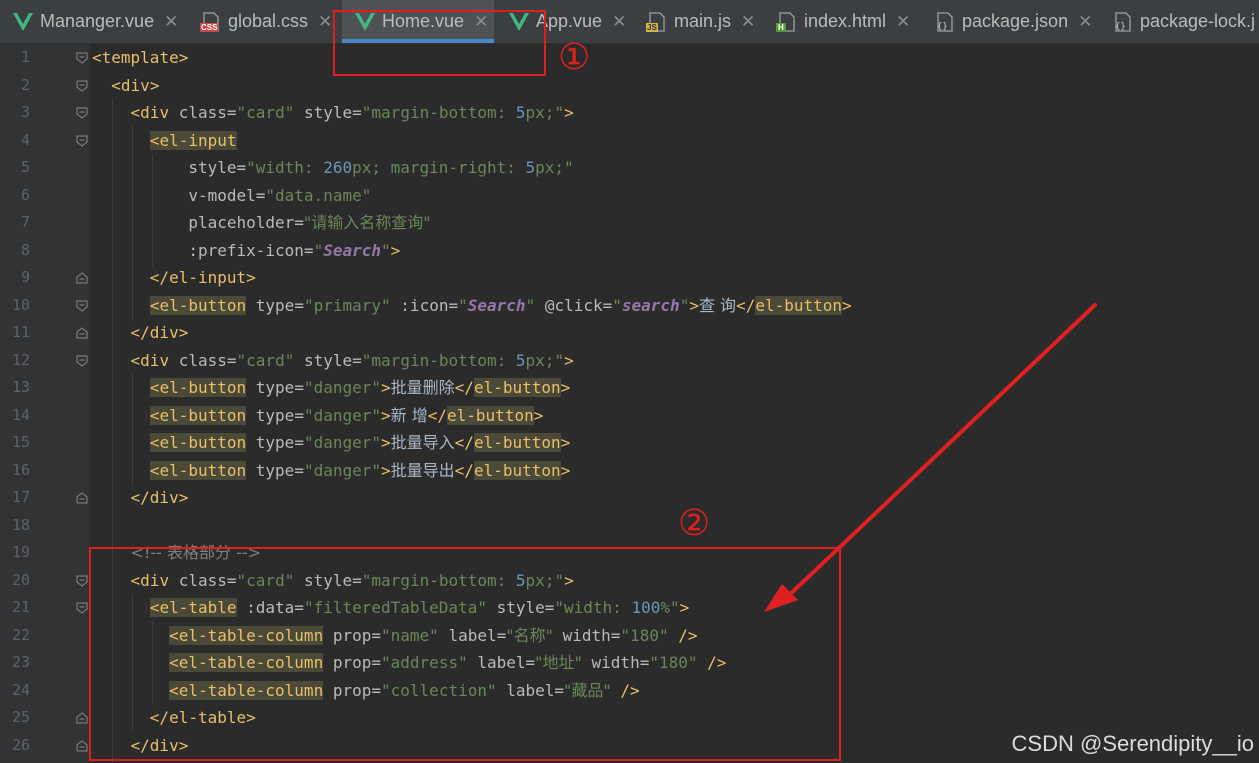  I want to click on watermark: CSDN @Serendipity__io, so click(1132, 743).